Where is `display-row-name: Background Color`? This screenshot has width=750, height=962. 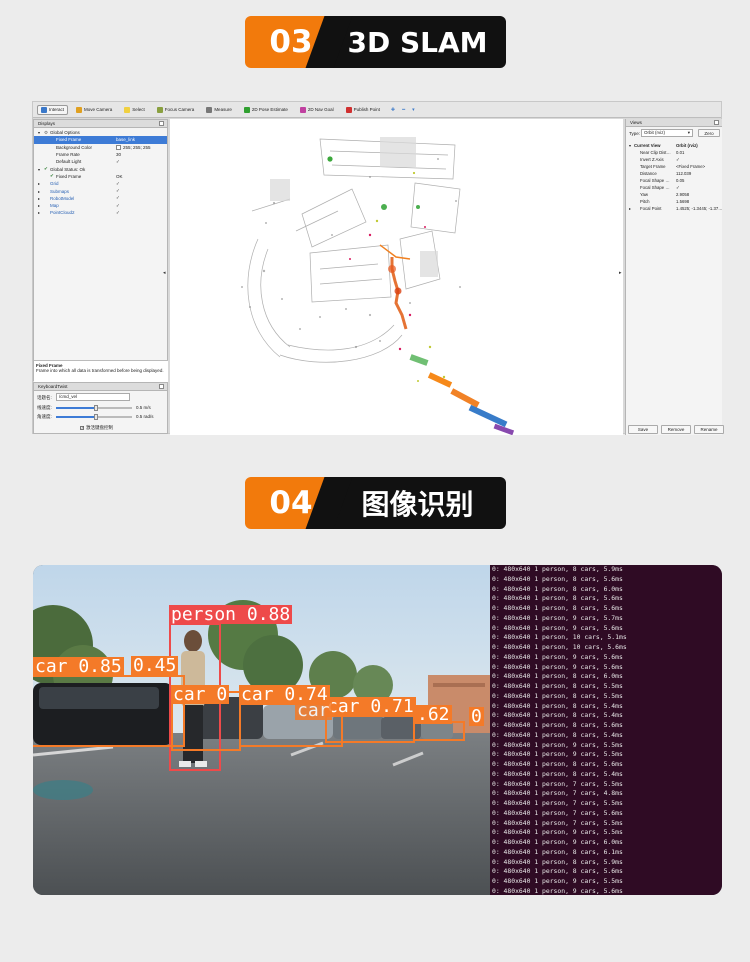 display-row-name: Background Color is located at coordinates (74, 147).